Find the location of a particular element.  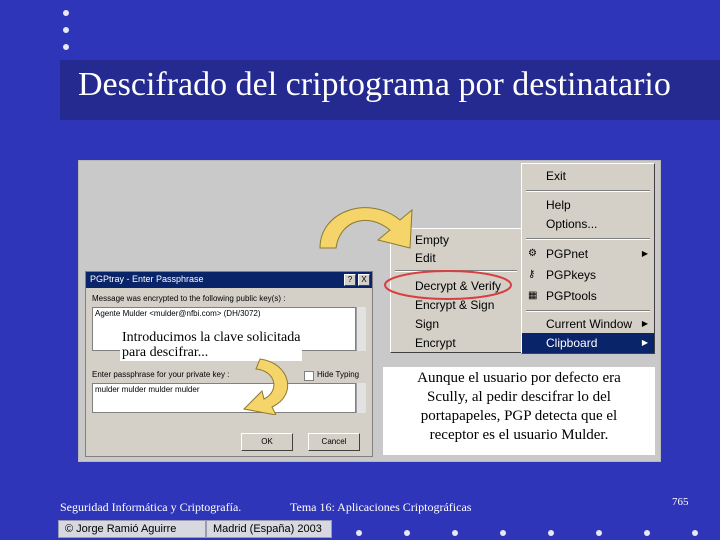

passphrase-label: Enter passphrase for your private key : is located at coordinates (161, 374).